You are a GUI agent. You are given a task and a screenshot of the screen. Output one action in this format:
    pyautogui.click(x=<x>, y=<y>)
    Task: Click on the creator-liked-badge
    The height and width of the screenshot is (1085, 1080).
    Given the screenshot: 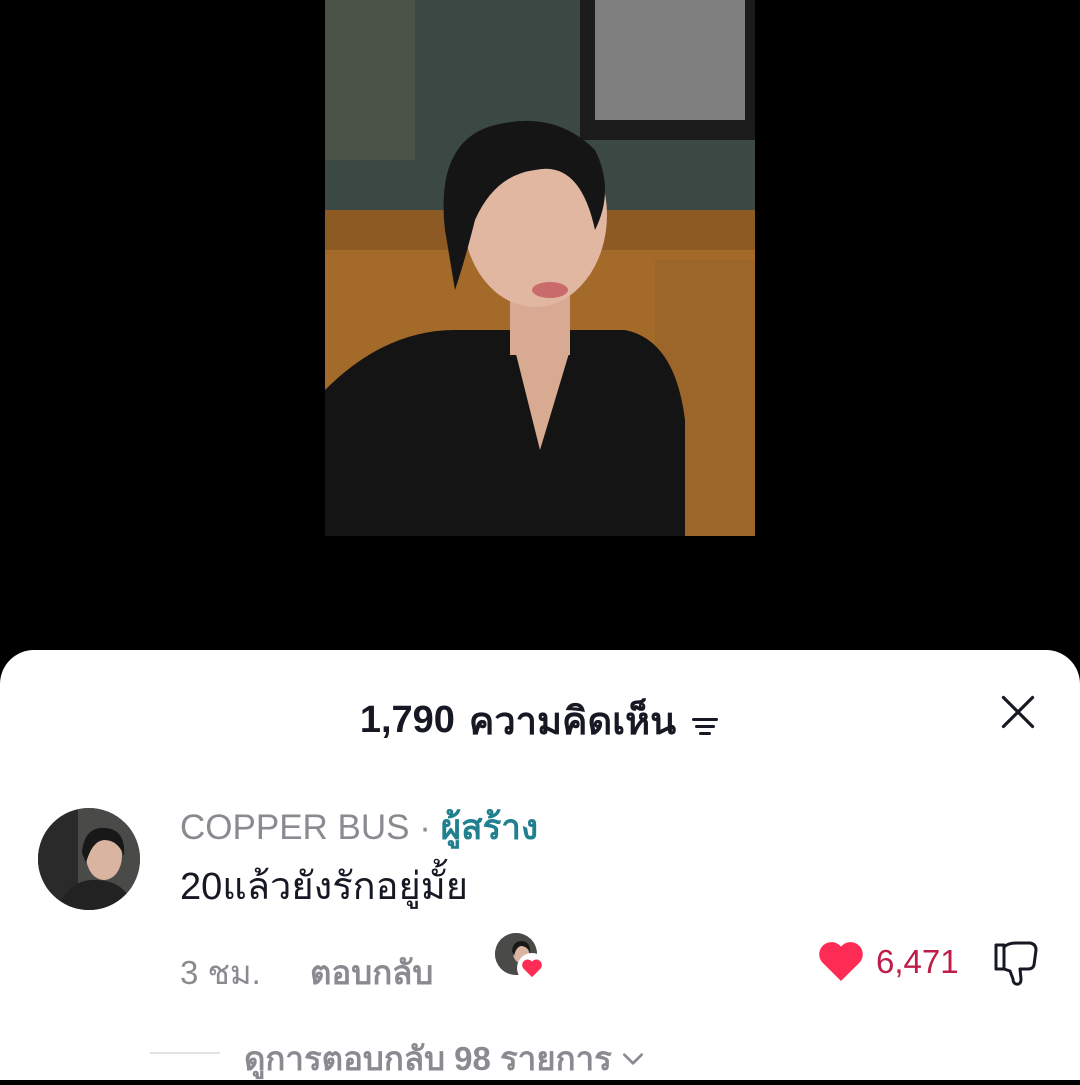 What is the action you would take?
    pyautogui.click(x=523, y=958)
    